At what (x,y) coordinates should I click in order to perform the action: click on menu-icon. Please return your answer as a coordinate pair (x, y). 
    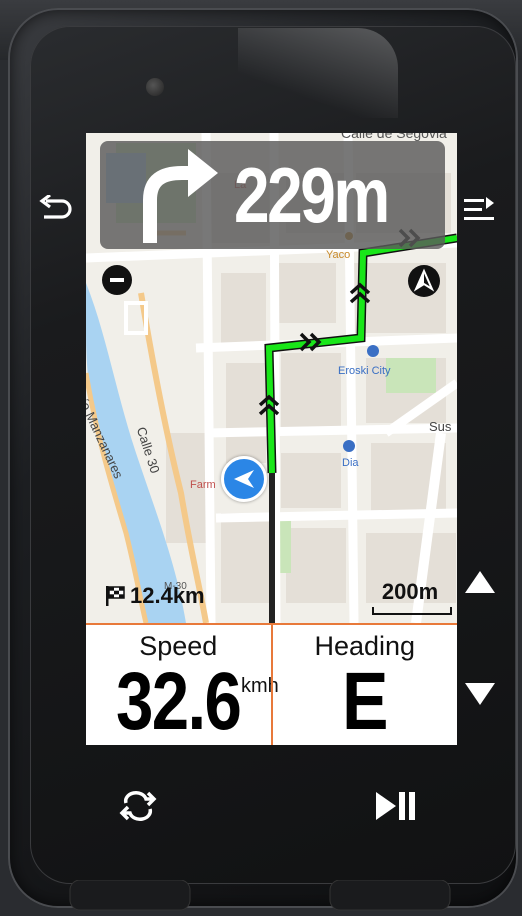
    Looking at the image, I should click on (479, 208).